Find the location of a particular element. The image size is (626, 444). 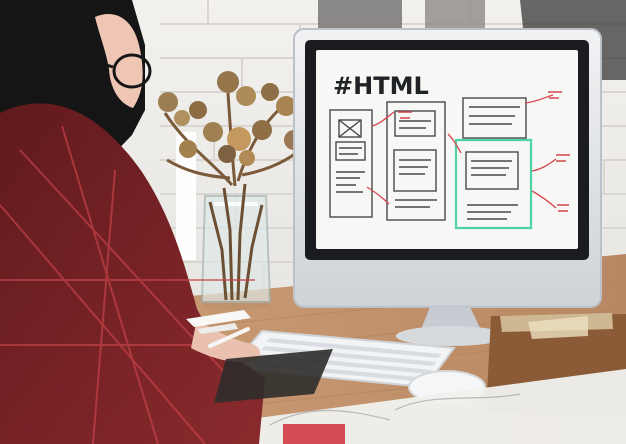

red-paper is located at coordinates (314, 434).